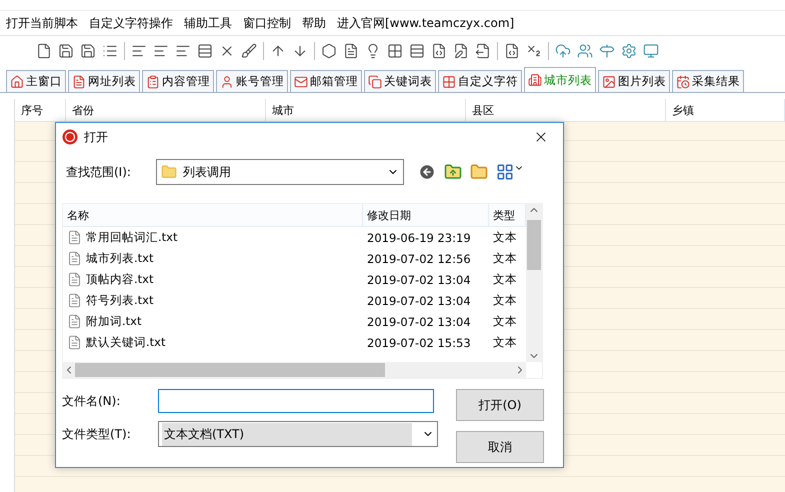 This screenshot has width=785, height=492. I want to click on building-icon, so click(535, 80).